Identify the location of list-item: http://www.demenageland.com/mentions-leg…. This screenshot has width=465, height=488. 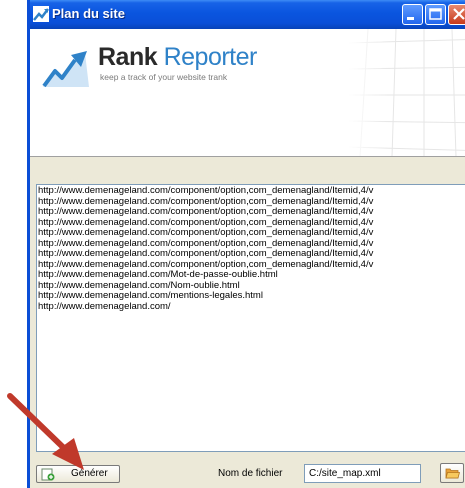
(251, 296).